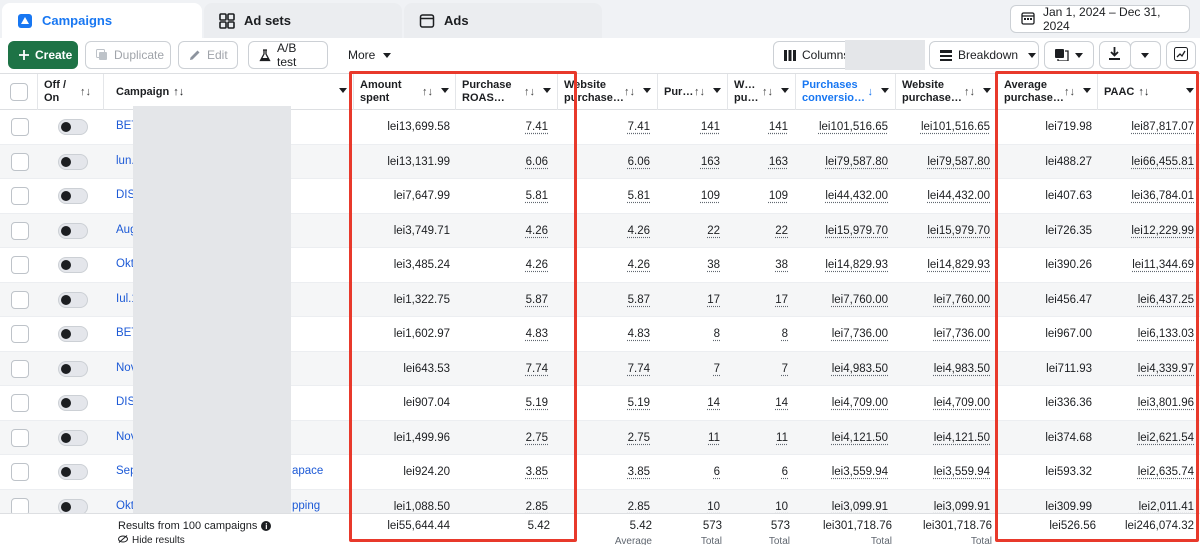 Image resolution: width=1200 pixels, height=545 pixels. Describe the element at coordinates (943, 127) in the screenshot. I see `cell-website-conversion-value: lei101,516.65` at that location.